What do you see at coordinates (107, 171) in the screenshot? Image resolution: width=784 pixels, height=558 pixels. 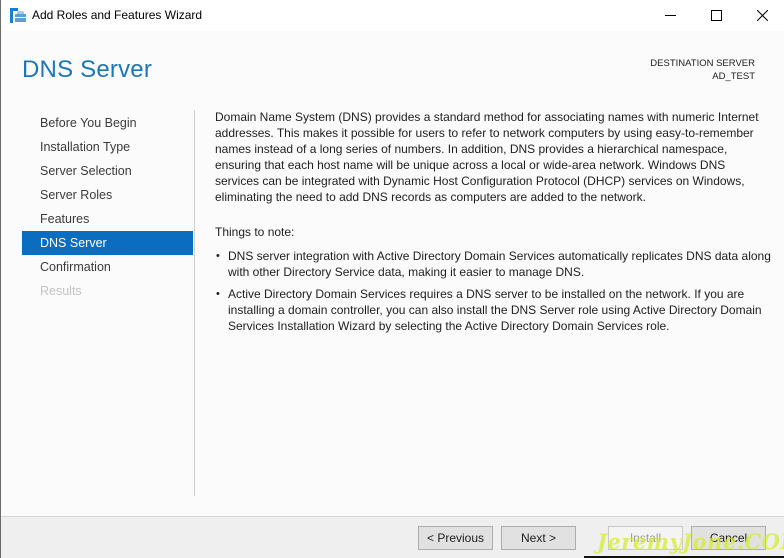 I see `nav-item-server-selection: Server Selection` at bounding box center [107, 171].